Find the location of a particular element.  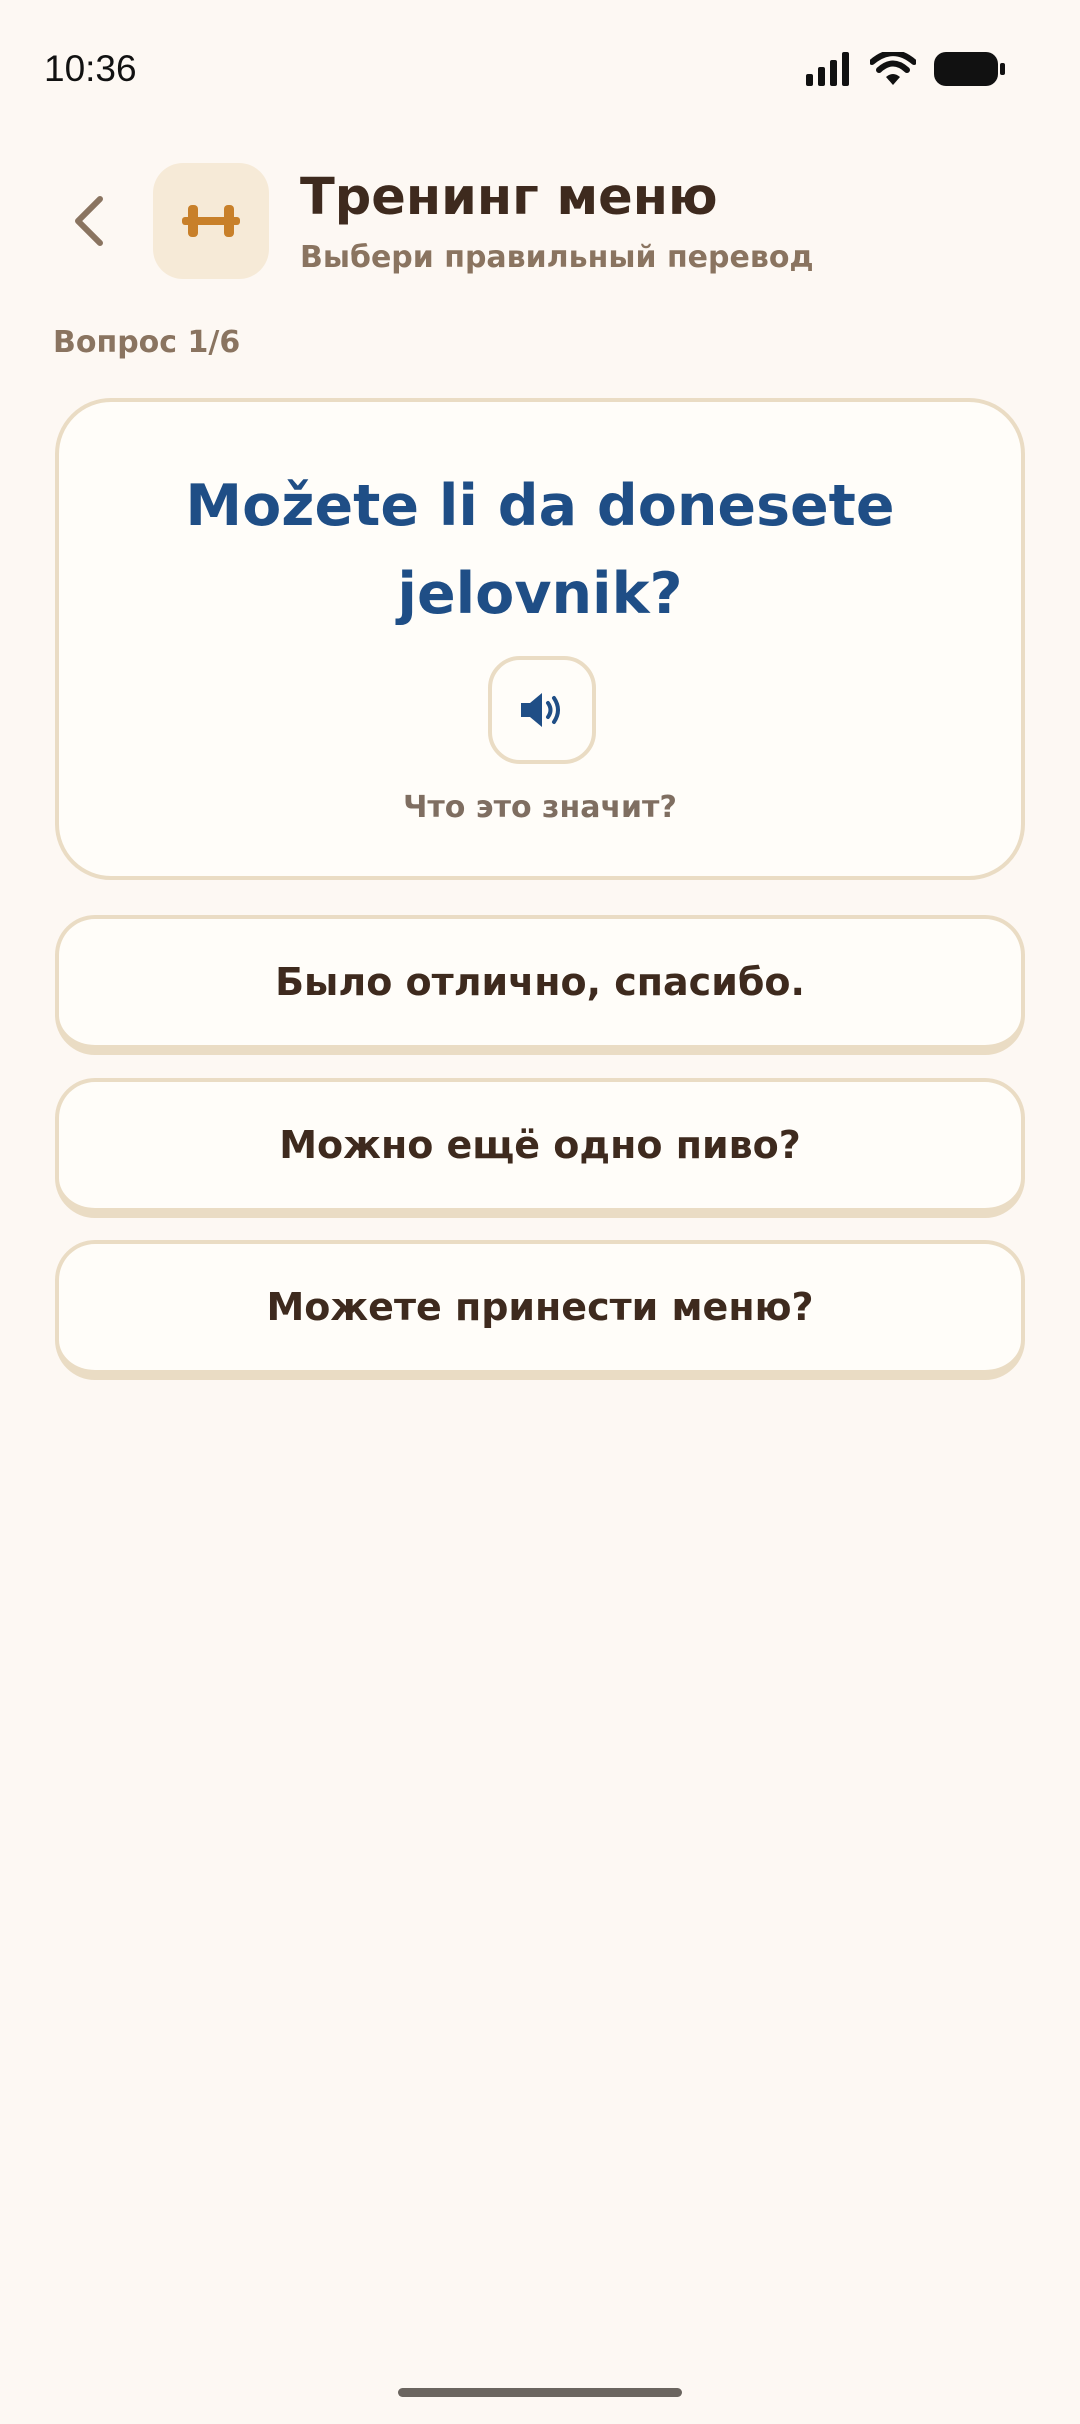

status-time: 10:36 is located at coordinates (90, 68).